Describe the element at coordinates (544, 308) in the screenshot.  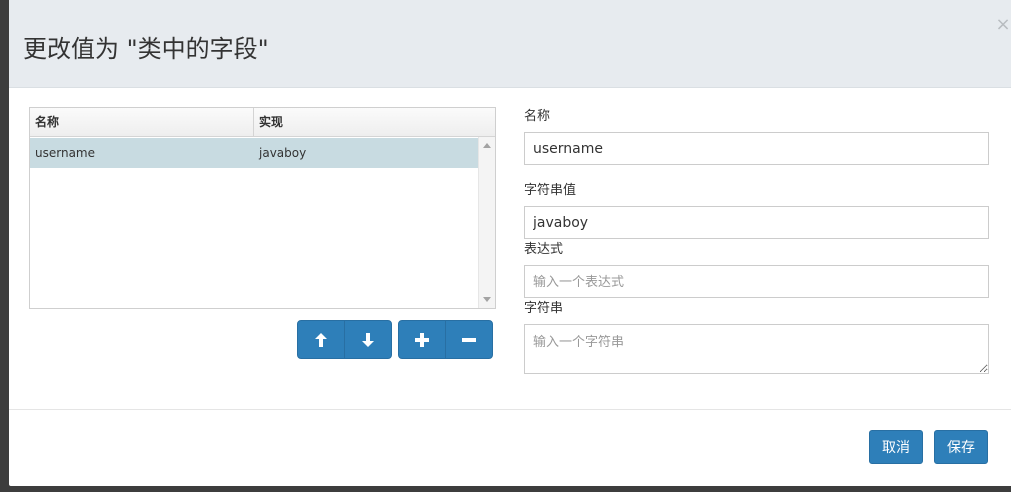
I see `string-label: 字符串` at that location.